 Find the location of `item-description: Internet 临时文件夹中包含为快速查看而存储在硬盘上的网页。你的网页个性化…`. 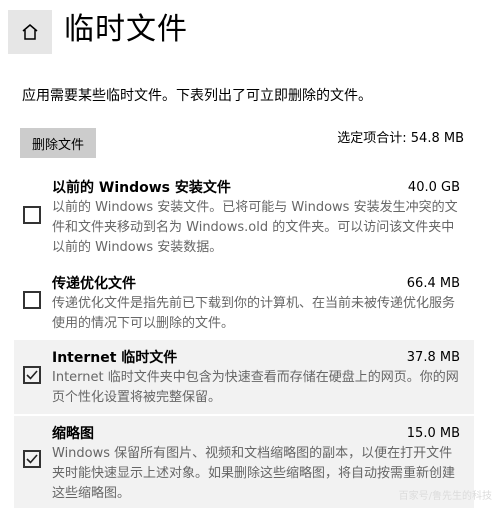

item-description: Internet 临时文件夹中包含为快速查看而存储在硬盘上的网页。你的网页个性化… is located at coordinates (255, 387).